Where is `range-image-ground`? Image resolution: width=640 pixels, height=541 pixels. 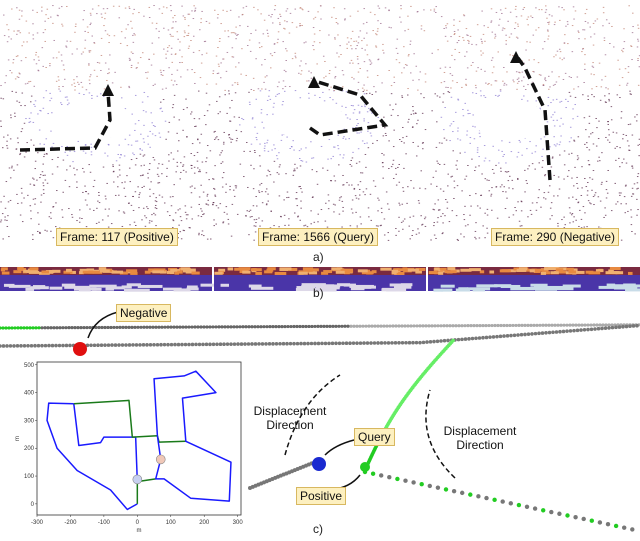
range-image-ground is located at coordinates (39, 287).